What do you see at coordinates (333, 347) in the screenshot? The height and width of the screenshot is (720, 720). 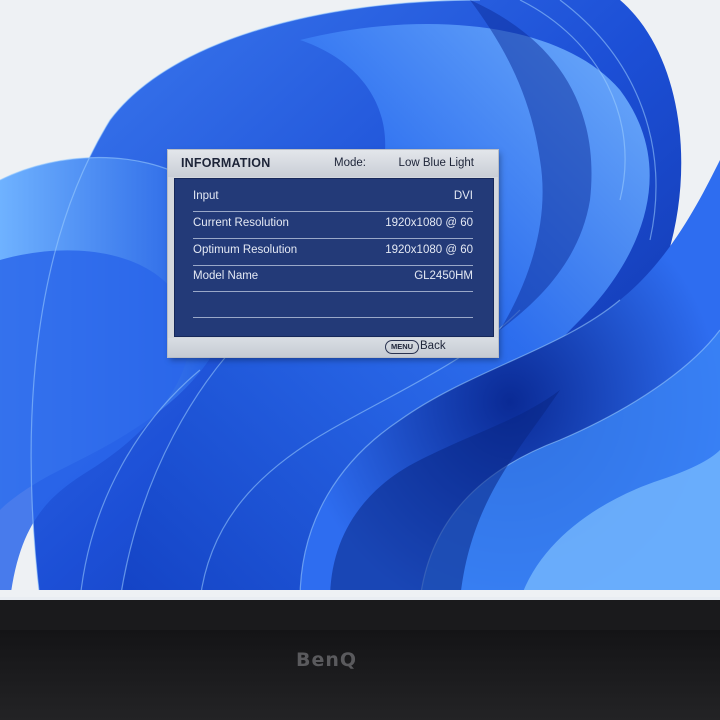 I see `osd-footer: MENU Back` at bounding box center [333, 347].